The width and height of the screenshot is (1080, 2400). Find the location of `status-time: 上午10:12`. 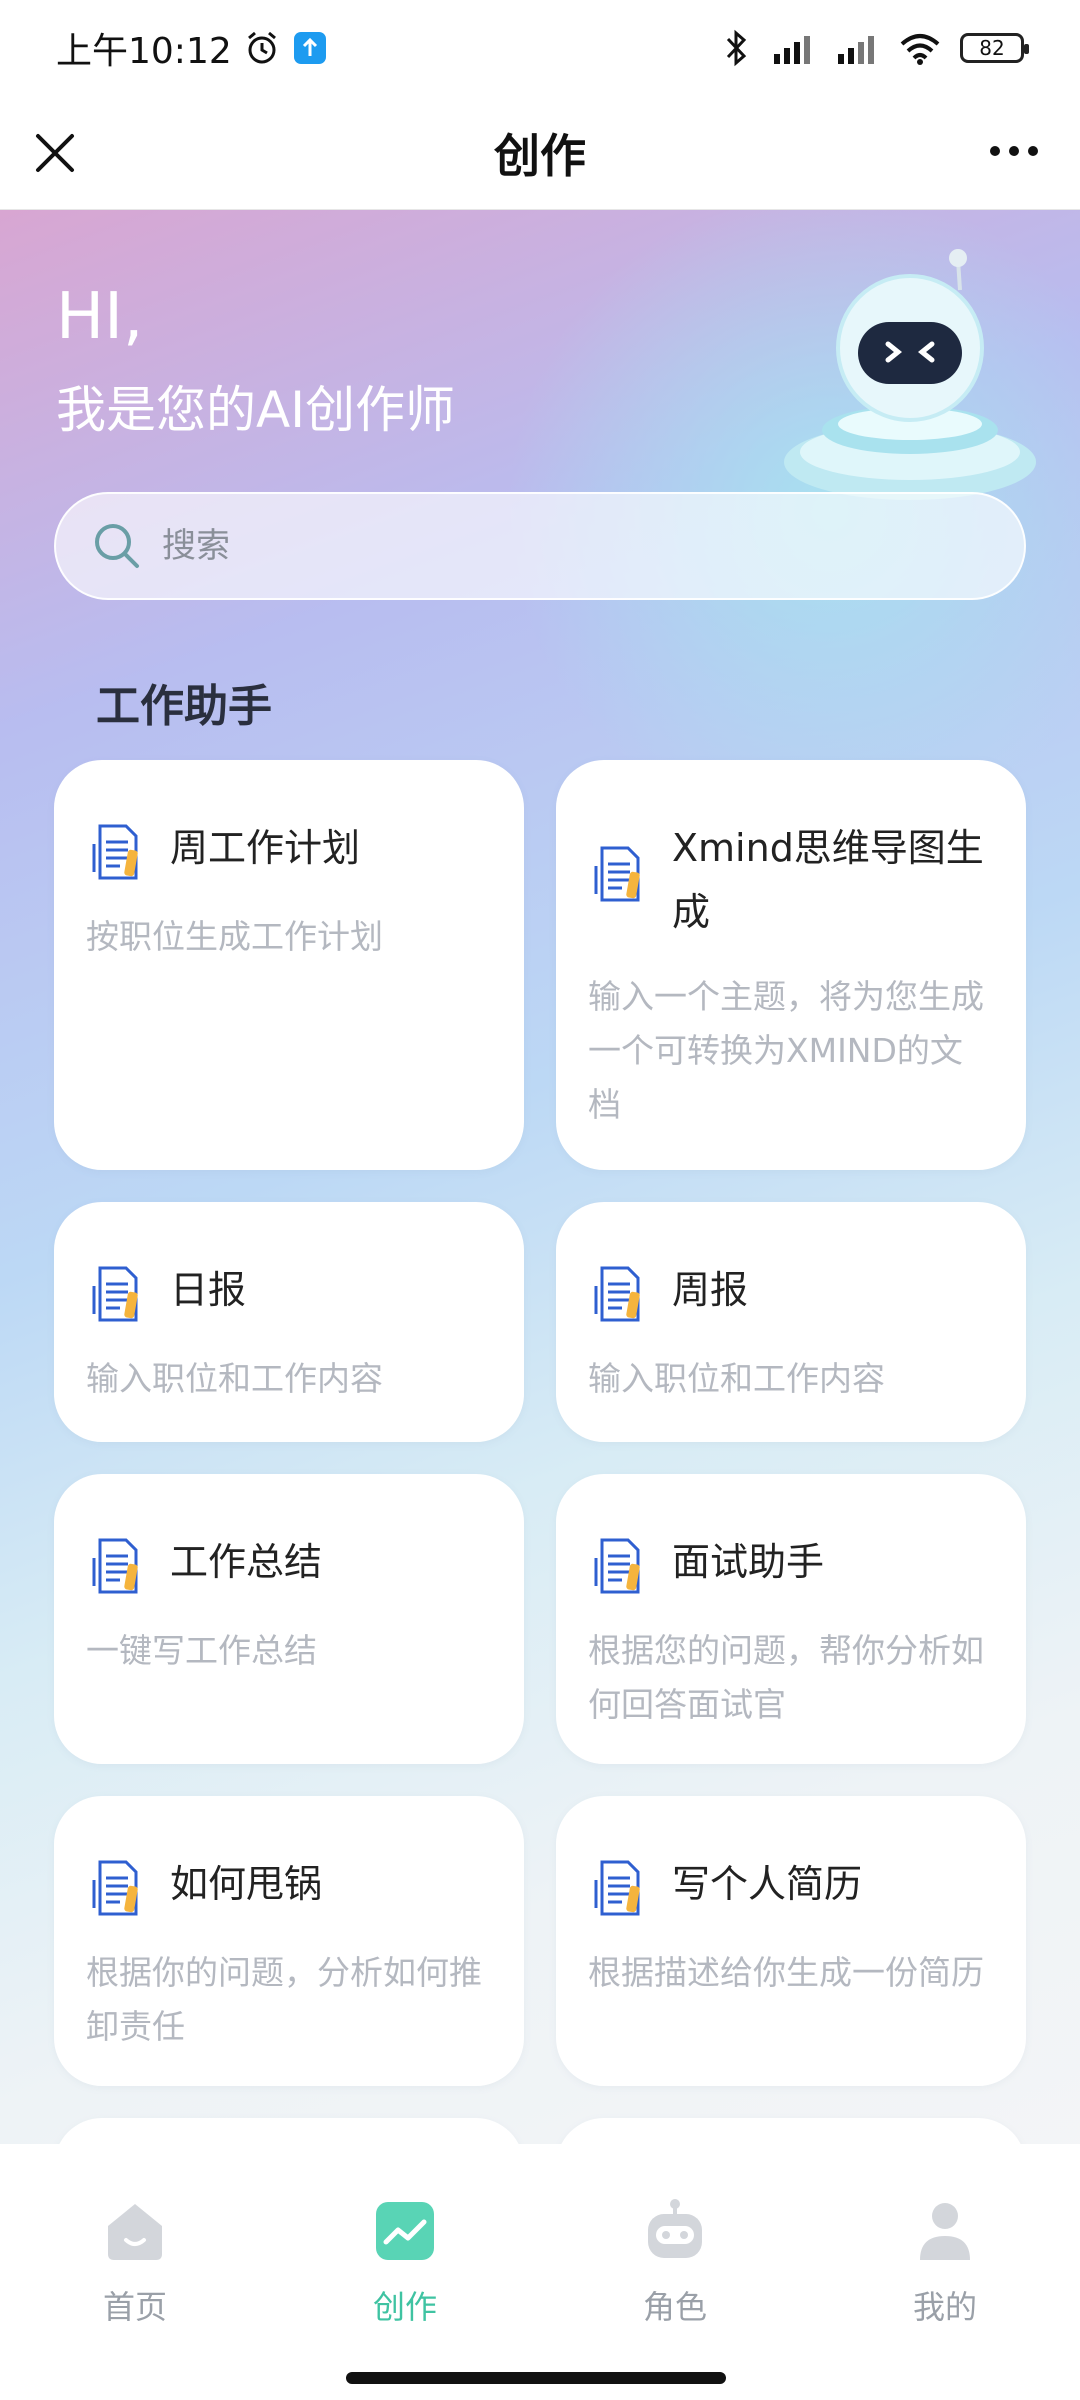

status-time: 上午10:12 is located at coordinates (144, 51).